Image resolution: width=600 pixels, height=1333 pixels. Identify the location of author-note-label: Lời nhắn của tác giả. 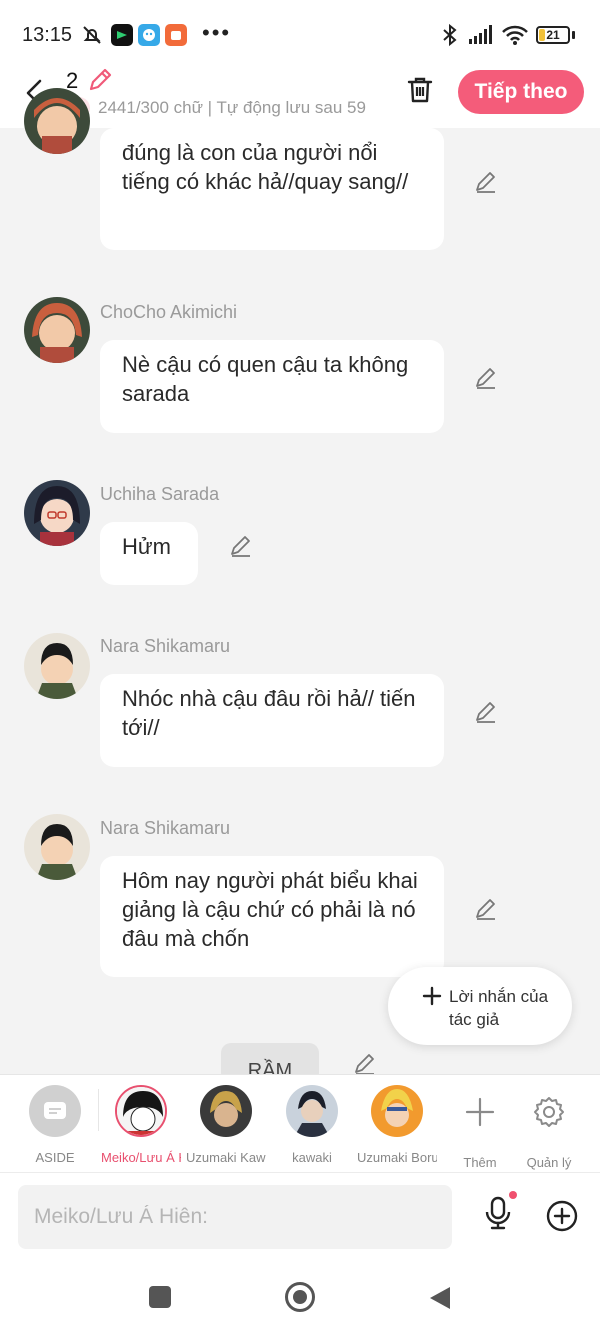
(499, 1008).